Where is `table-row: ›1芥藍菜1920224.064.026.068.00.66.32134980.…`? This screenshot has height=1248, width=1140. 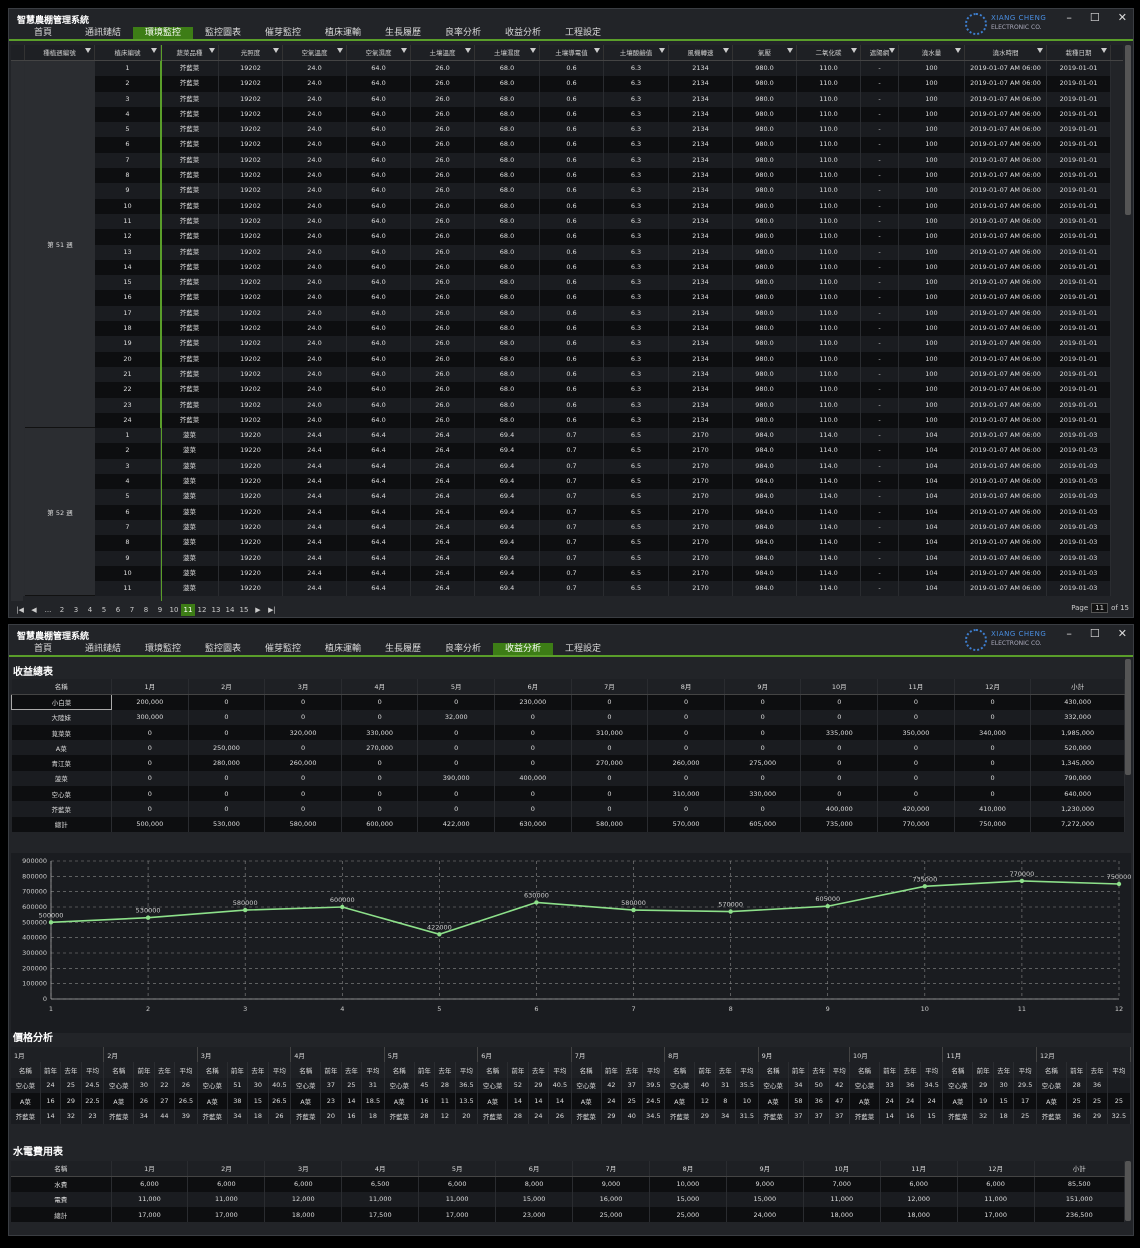
table-row: ›1芥藍菜1920224.064.026.068.00.66.32134980.… is located at coordinates (567, 69).